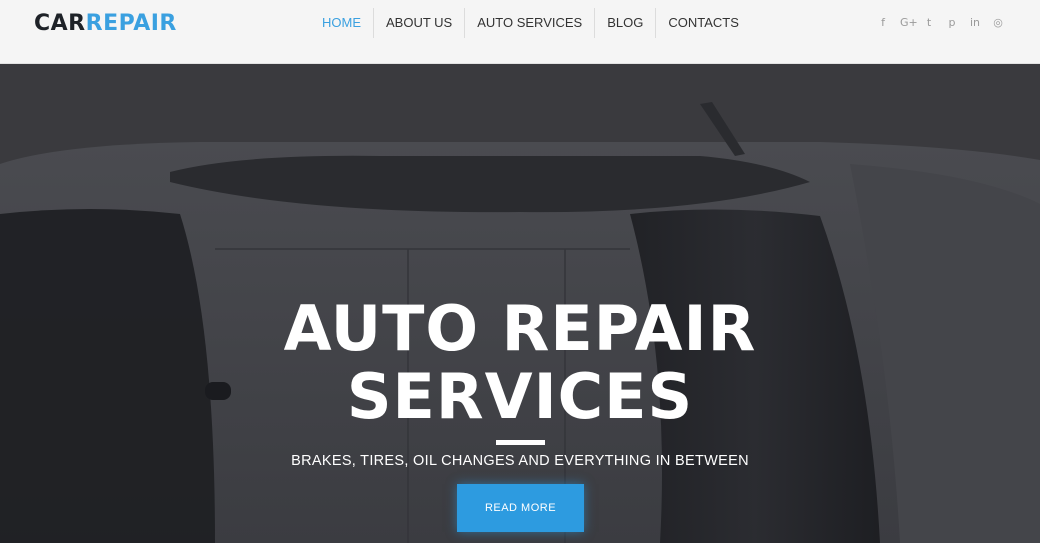 This screenshot has width=1040, height=543. What do you see at coordinates (60, 23) in the screenshot?
I see `logo-text-car: CAR` at bounding box center [60, 23].